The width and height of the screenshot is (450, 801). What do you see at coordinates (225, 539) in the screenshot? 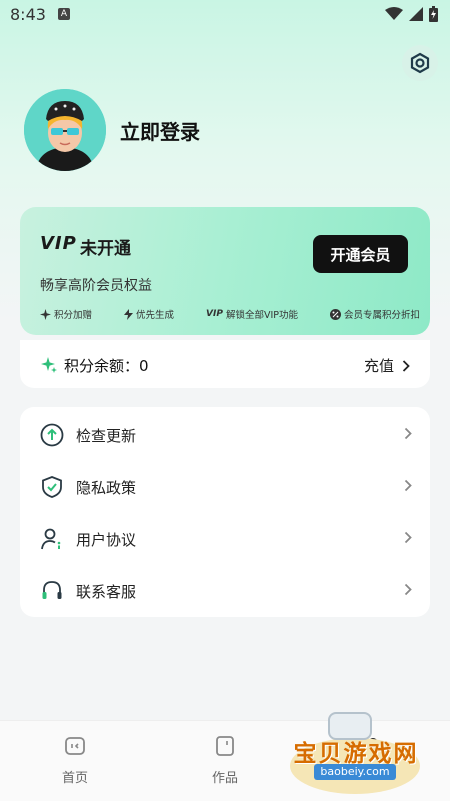
I see `menu-item-user-agreement: 用户协议` at bounding box center [225, 539].